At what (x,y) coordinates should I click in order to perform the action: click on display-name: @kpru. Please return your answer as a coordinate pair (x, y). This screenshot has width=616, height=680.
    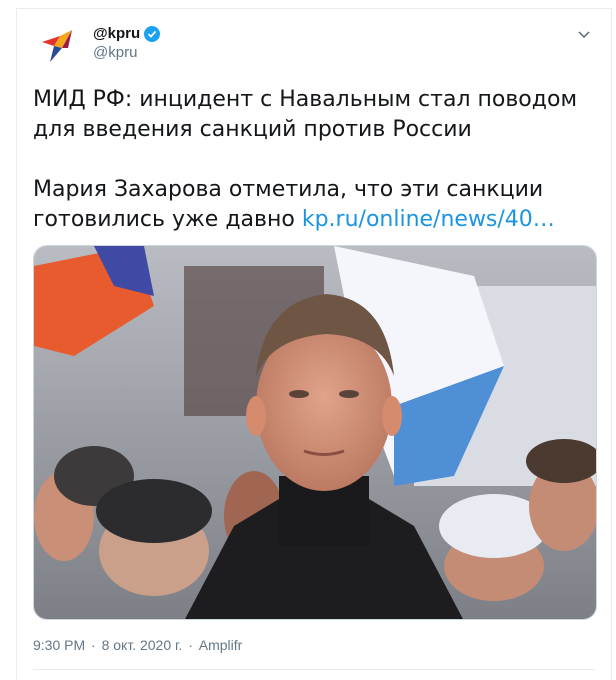
    Looking at the image, I should click on (116, 33).